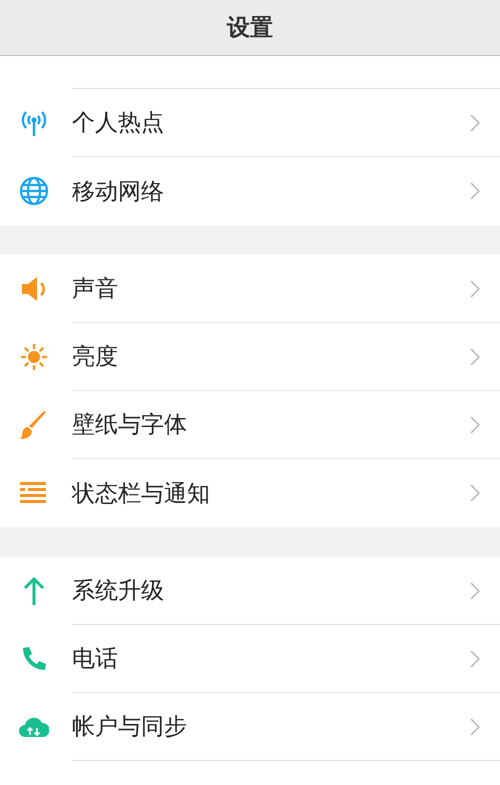  Describe the element at coordinates (34, 493) in the screenshot. I see `list-icon` at that location.